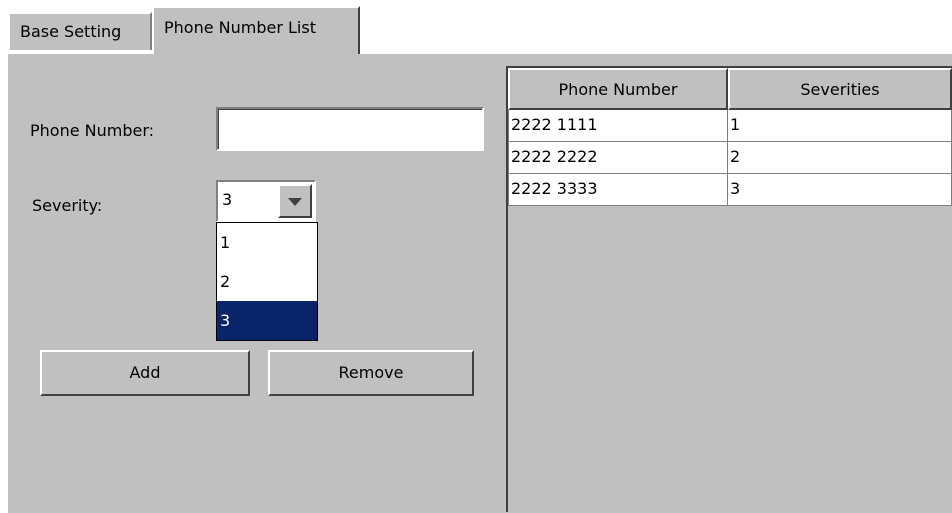  What do you see at coordinates (67, 205) in the screenshot?
I see `severity-label: Severity:` at bounding box center [67, 205].